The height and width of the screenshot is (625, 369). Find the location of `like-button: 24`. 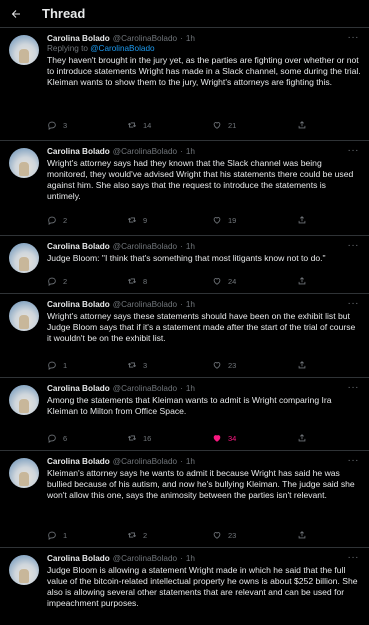

like-button: 24 is located at coordinates (224, 281).